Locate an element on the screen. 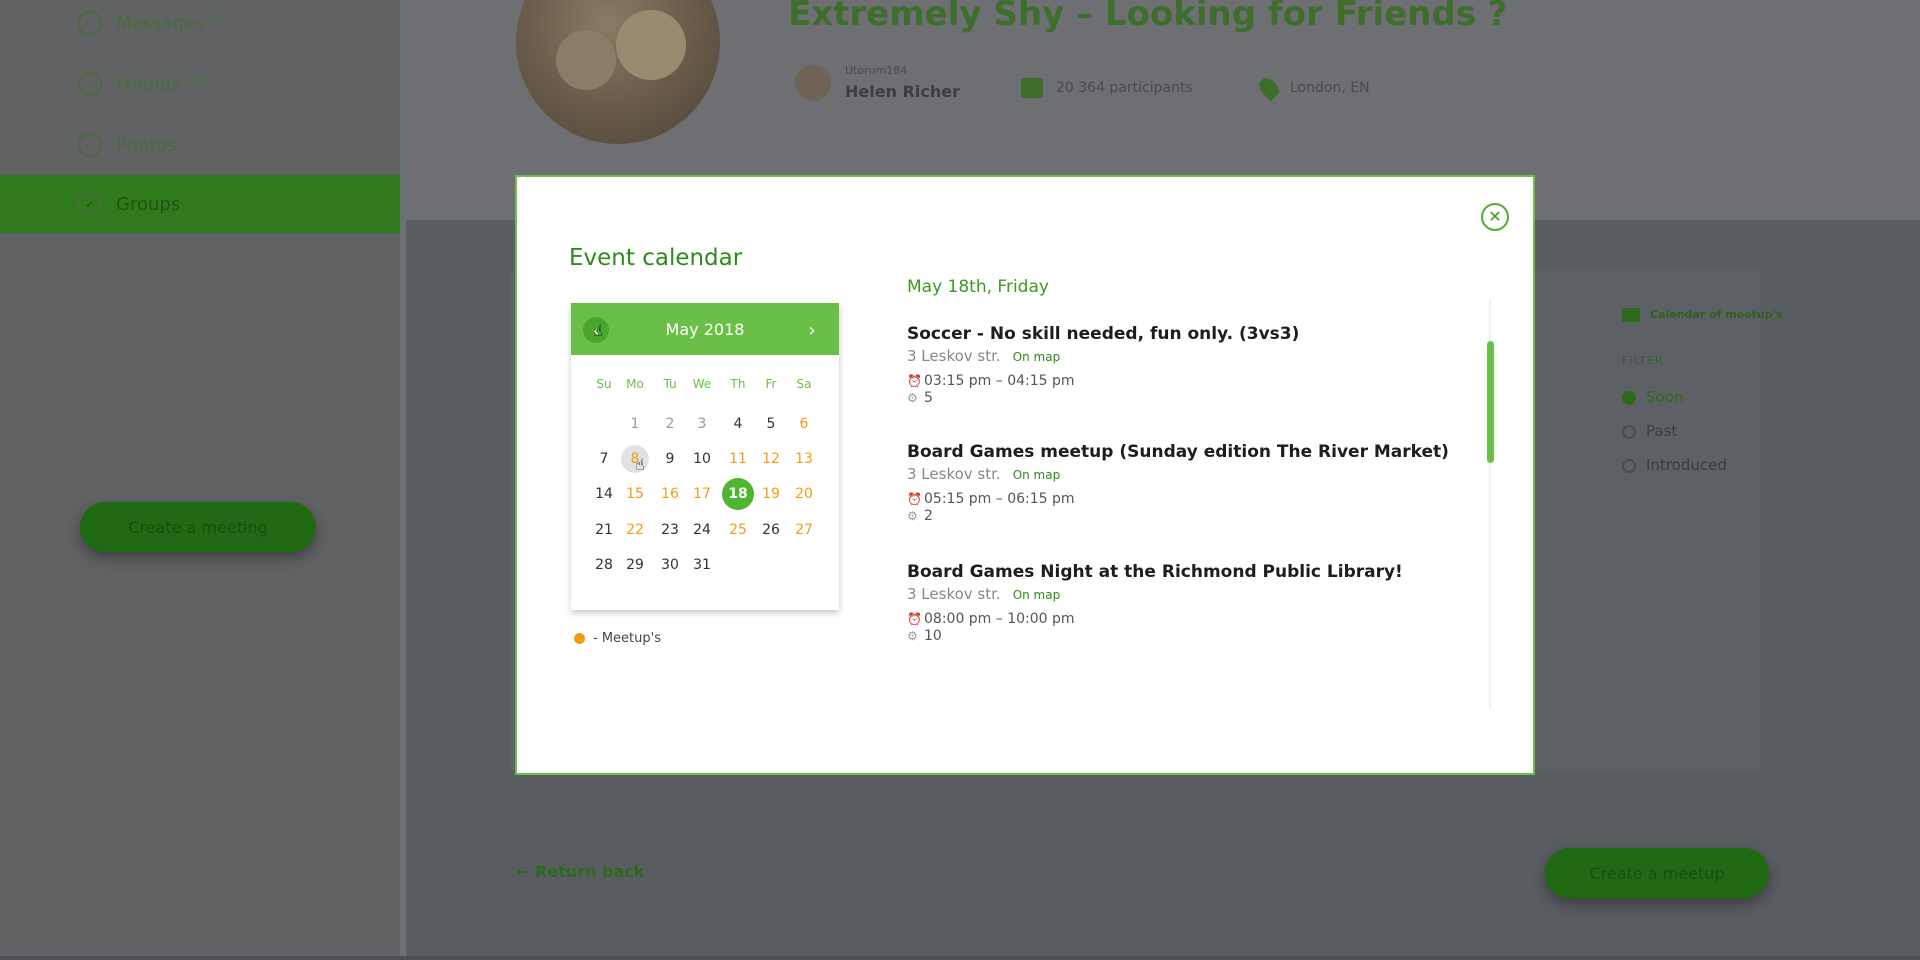 Image resolution: width=1920 pixels, height=960 pixels. calendar-day: 28 is located at coordinates (604, 565).